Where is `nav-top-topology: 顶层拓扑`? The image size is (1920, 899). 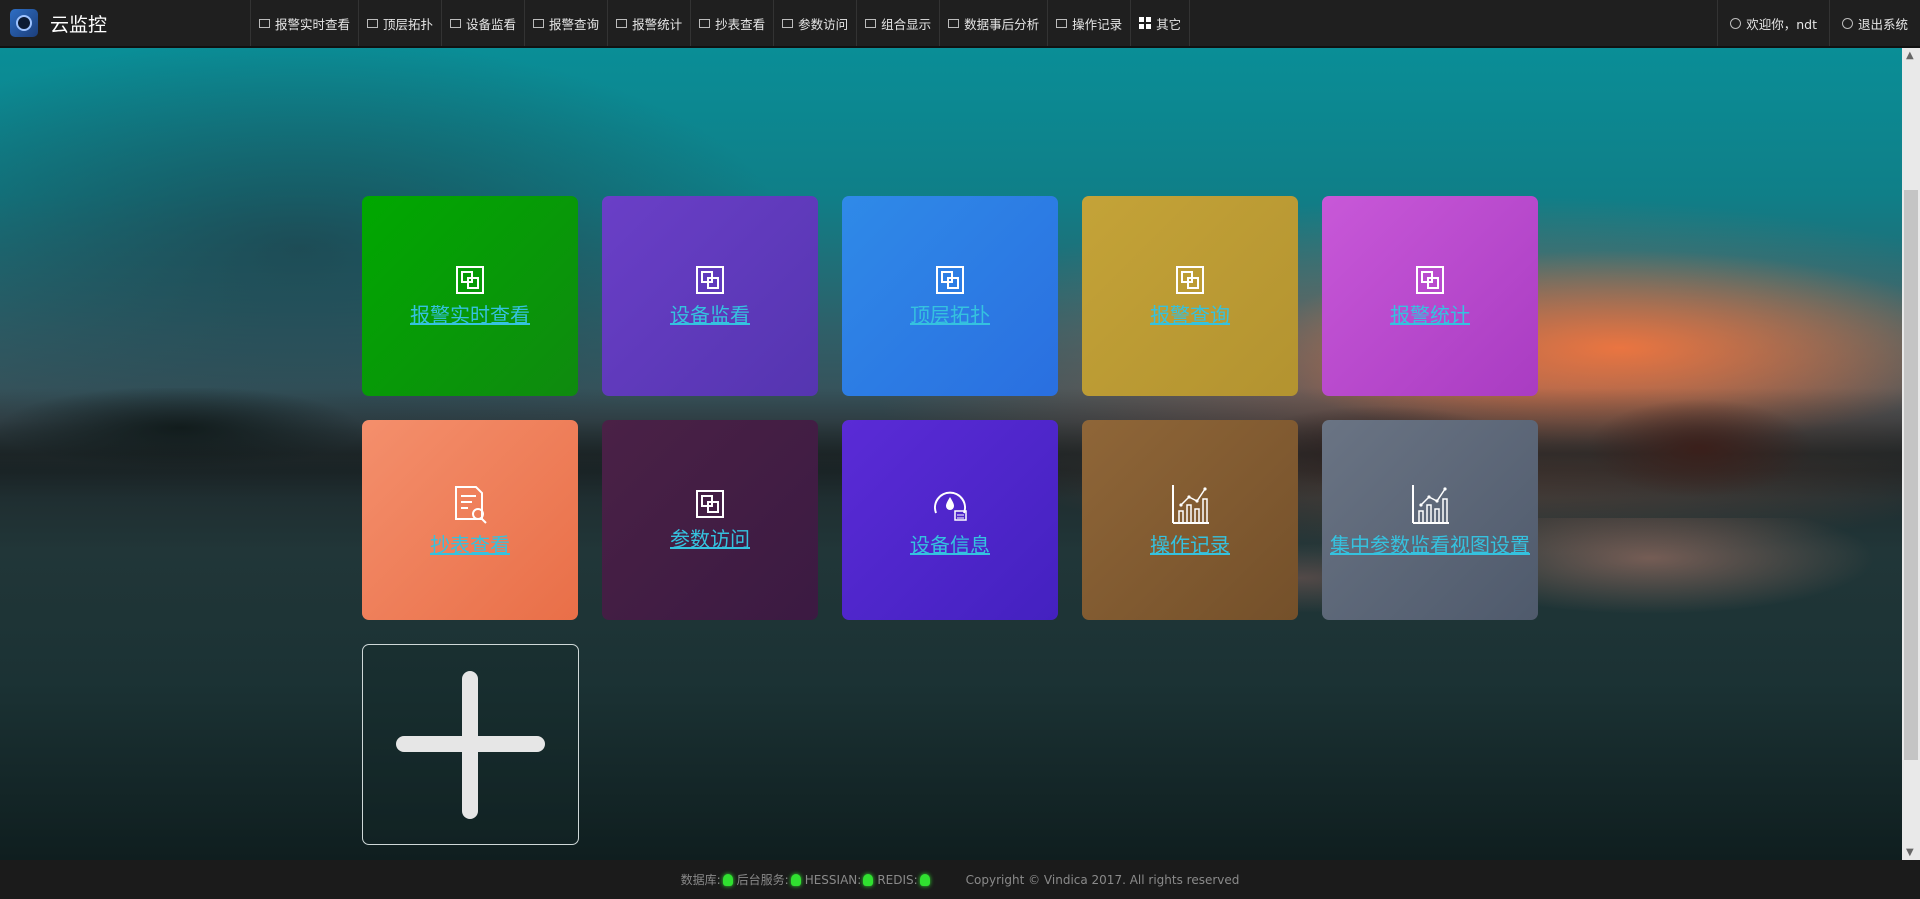 nav-top-topology: 顶层拓扑 is located at coordinates (401, 23).